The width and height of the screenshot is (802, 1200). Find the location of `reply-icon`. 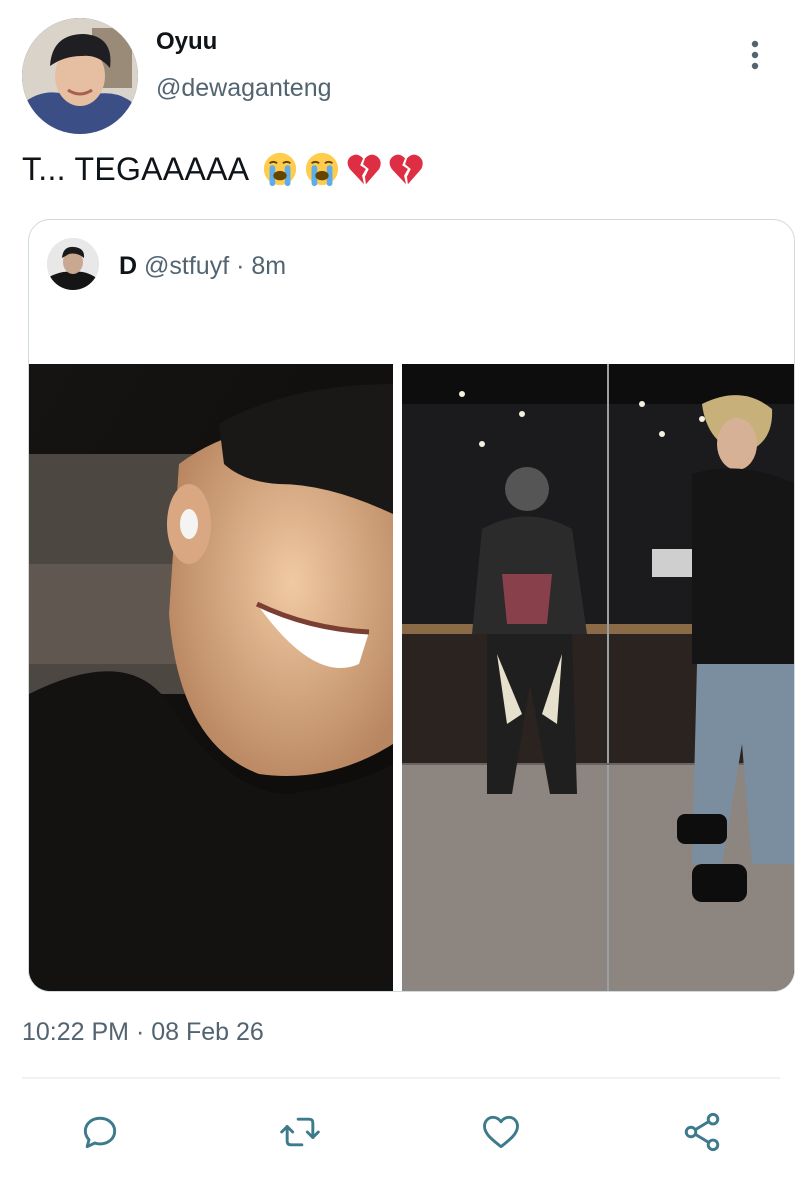

reply-icon is located at coordinates (100, 1132).